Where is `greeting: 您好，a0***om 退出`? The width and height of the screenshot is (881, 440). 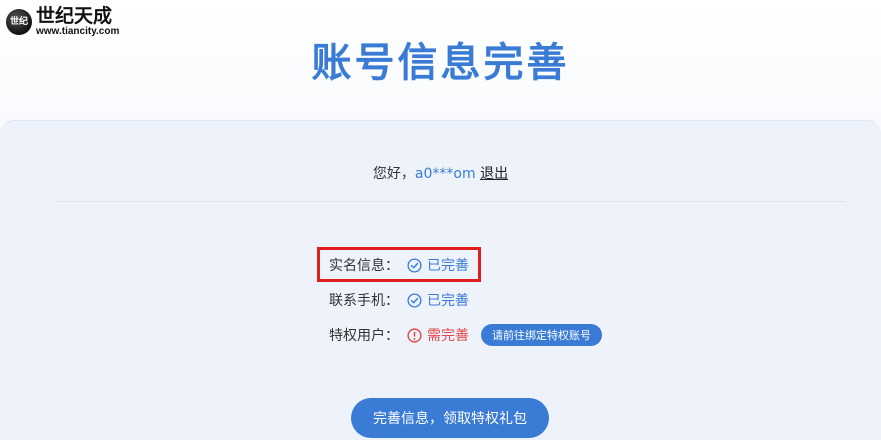
greeting: 您好，a0***om 退出 is located at coordinates (440, 173).